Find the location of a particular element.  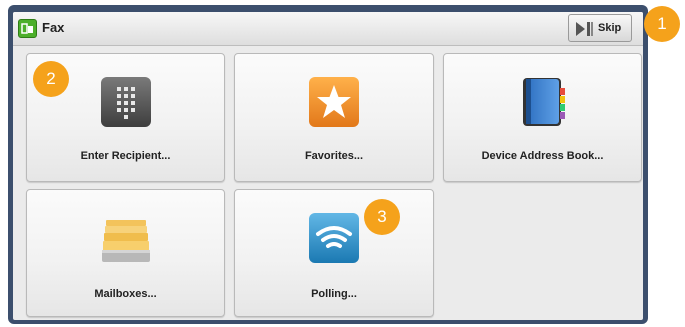

callout-badge-3: 3 is located at coordinates (382, 217).